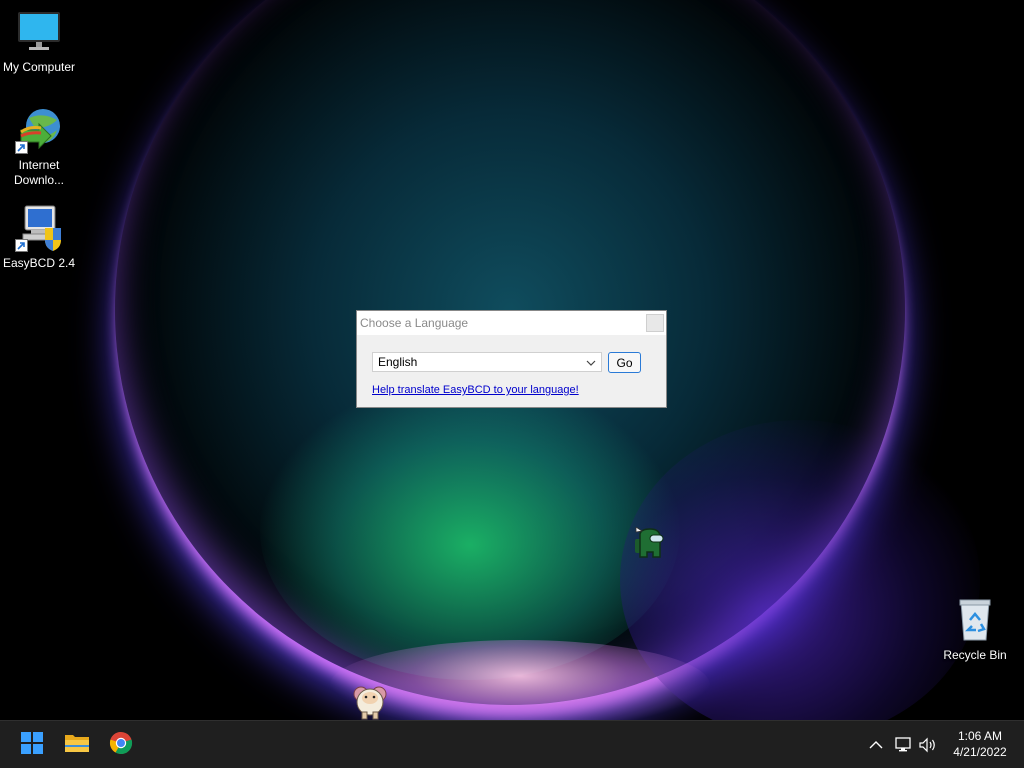 Image resolution: width=1024 pixels, height=768 pixels. I want to click on dialog-titlebar: Choose a Language, so click(511, 323).